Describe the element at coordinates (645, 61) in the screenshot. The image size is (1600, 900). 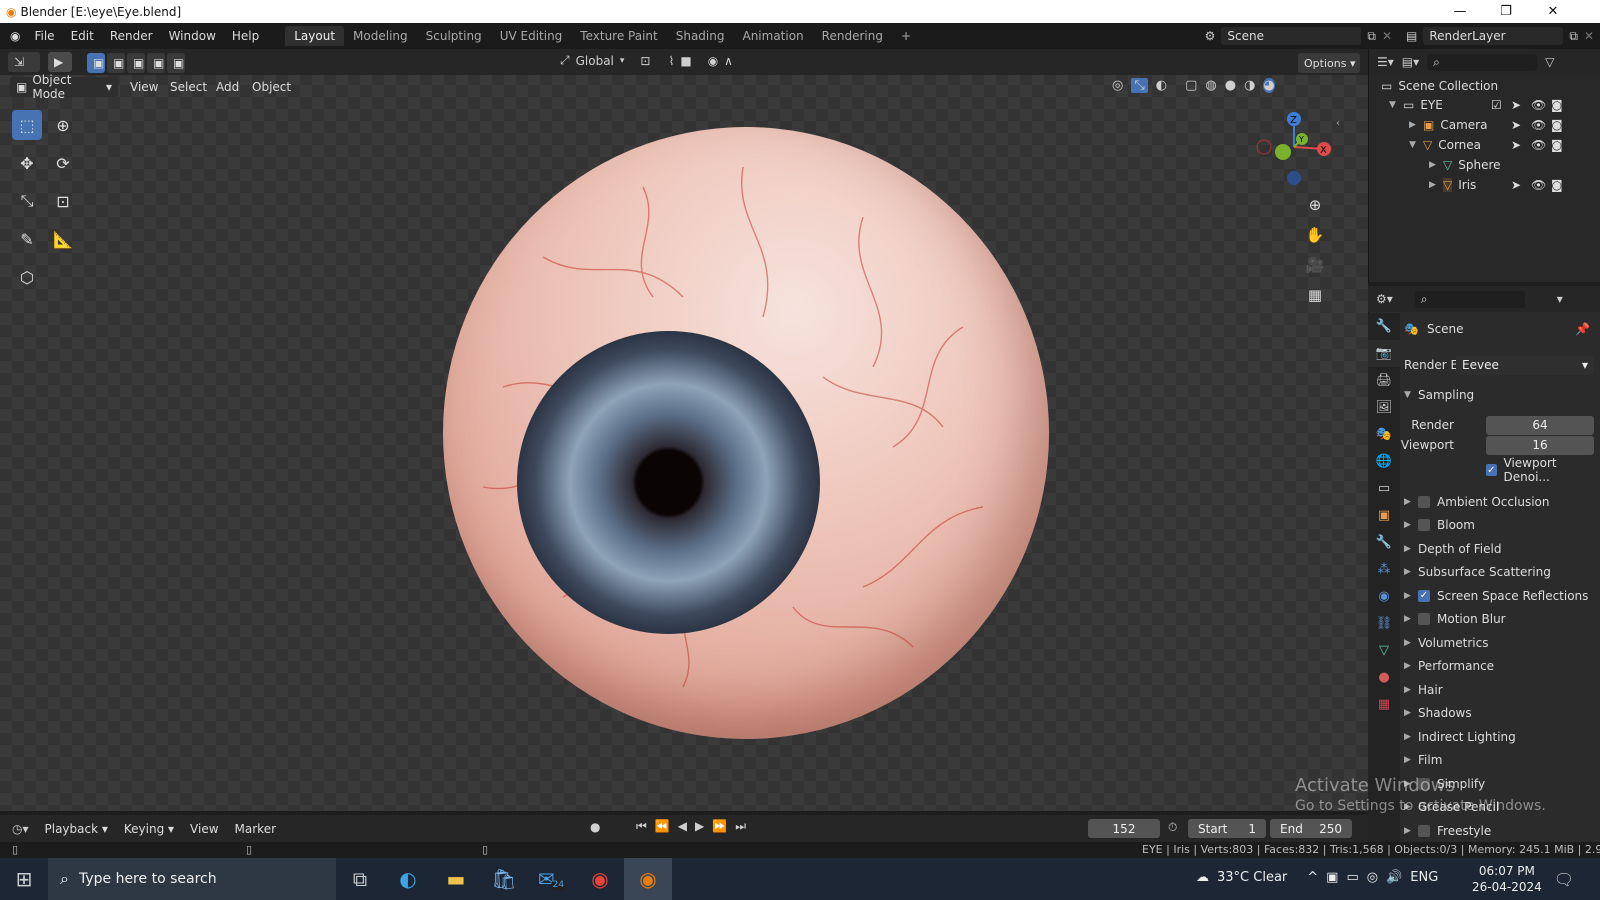
I see `pivot-icon: ⊡` at that location.